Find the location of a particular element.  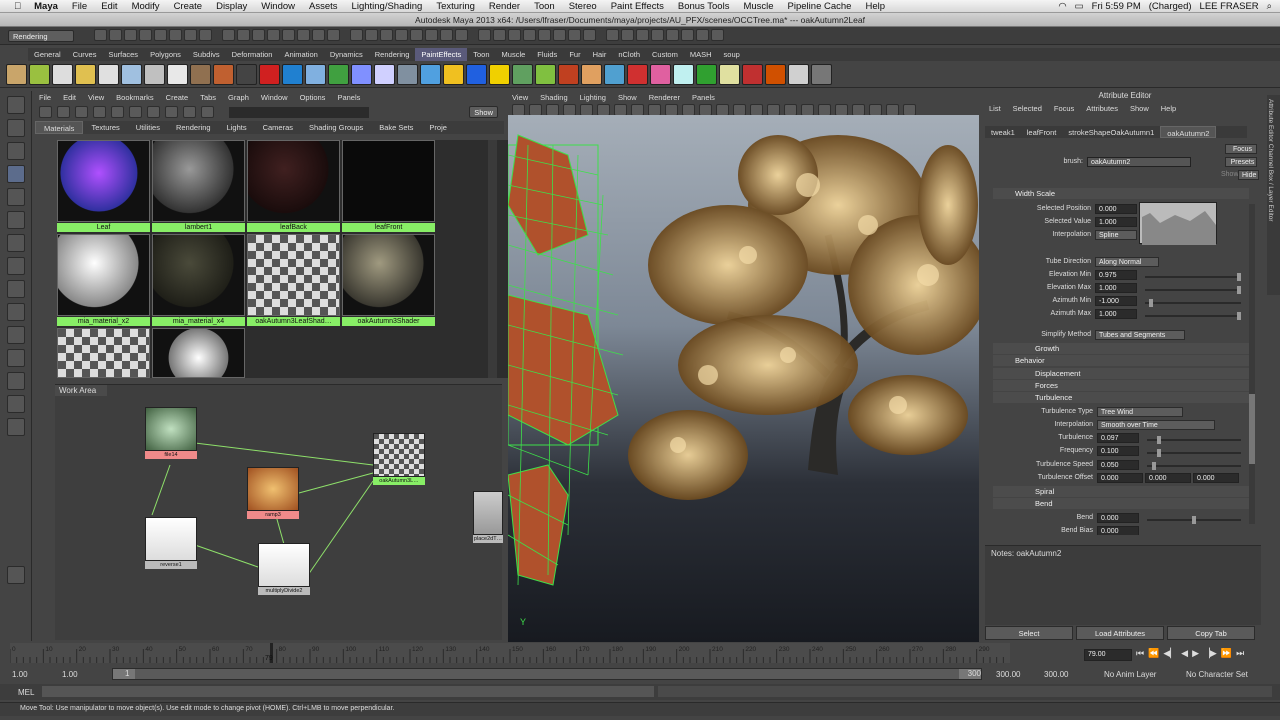

focus-button: Focus is located at coordinates (1241, 149).